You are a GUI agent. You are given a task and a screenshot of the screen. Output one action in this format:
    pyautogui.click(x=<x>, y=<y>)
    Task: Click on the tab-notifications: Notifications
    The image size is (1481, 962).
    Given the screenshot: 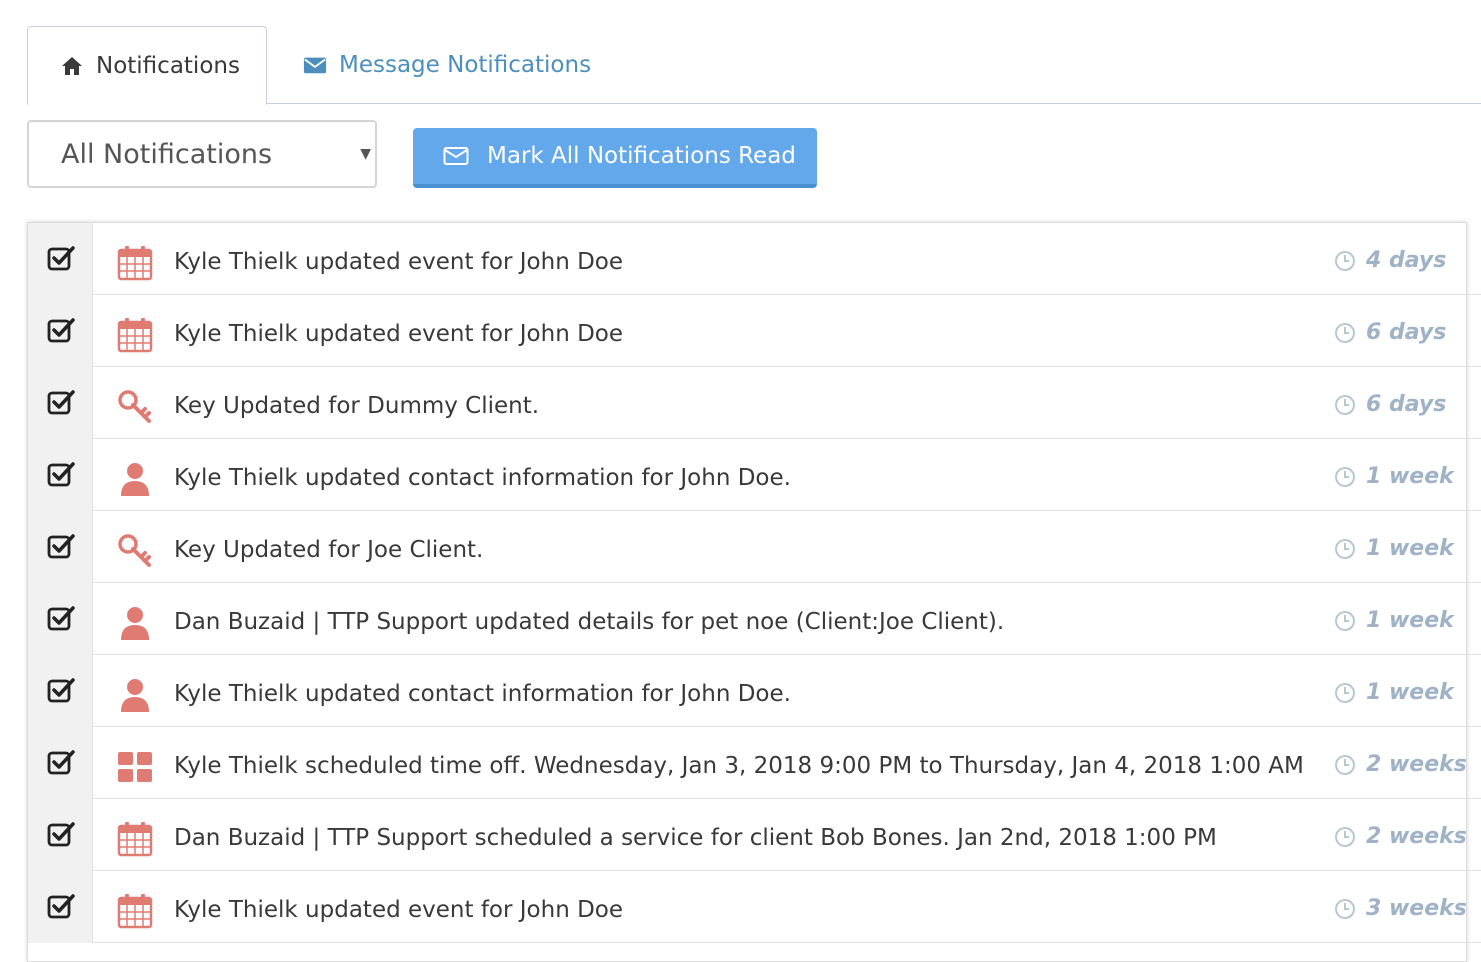 What is the action you would take?
    pyautogui.click(x=147, y=65)
    